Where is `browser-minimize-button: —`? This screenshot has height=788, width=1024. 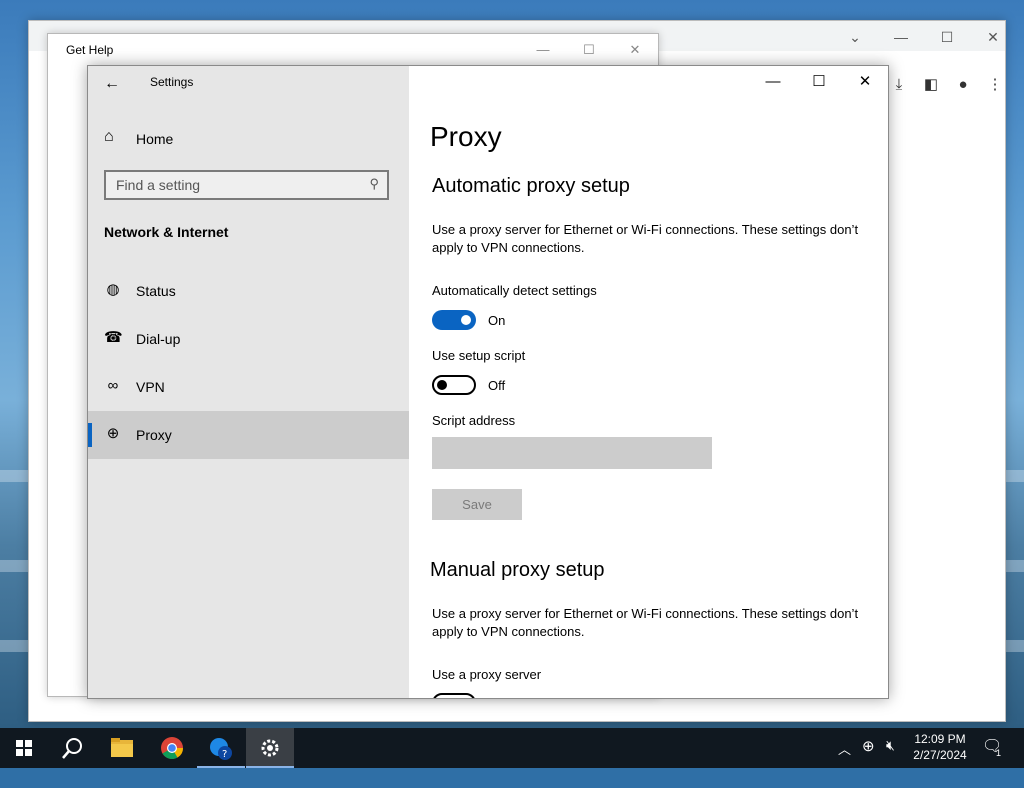
browser-minimize-button: — is located at coordinates (901, 37).